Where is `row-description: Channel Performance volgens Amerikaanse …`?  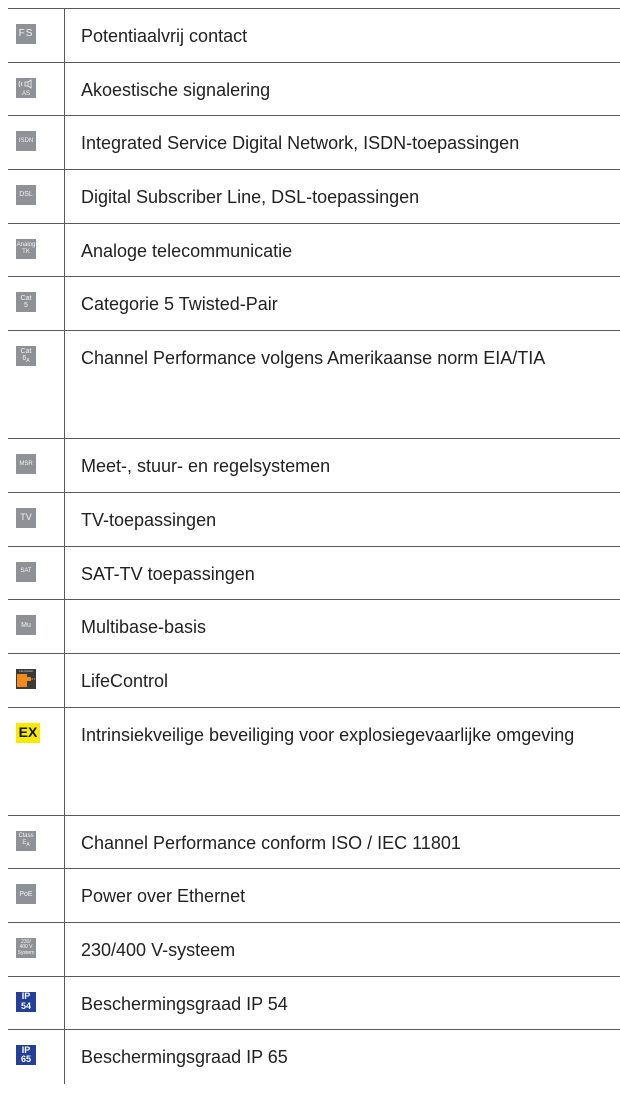 row-description: Channel Performance volgens Amerikaanse … is located at coordinates (313, 358).